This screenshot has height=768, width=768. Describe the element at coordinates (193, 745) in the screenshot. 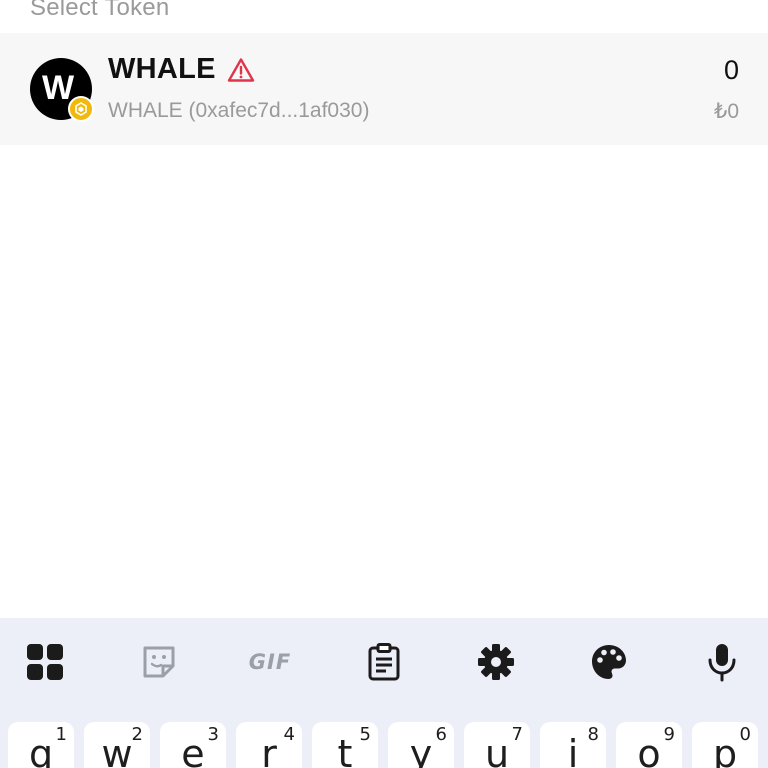

I see `key-e: e 3` at that location.